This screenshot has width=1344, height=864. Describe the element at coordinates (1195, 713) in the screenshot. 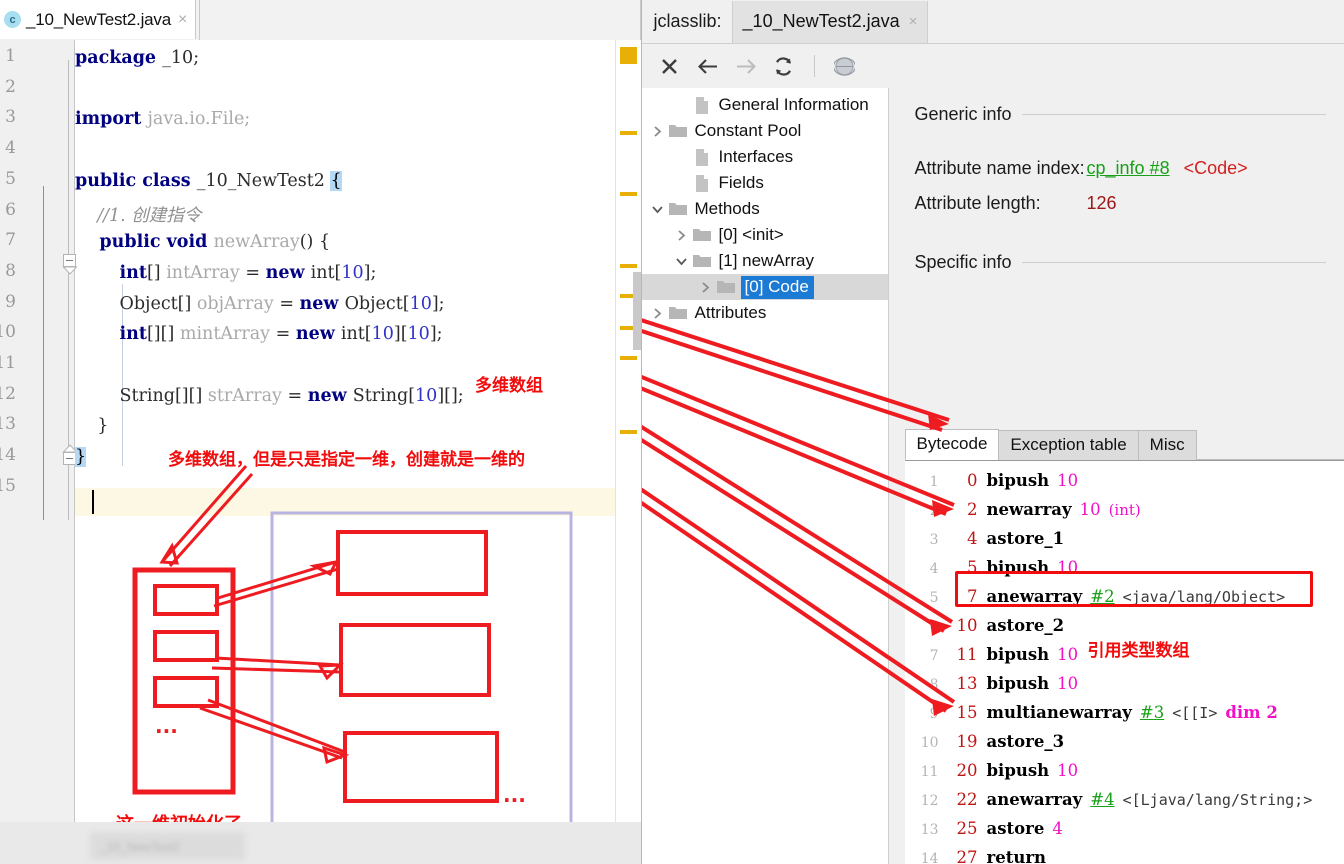

I see `bytecode-descriptor: <[[I>` at that location.